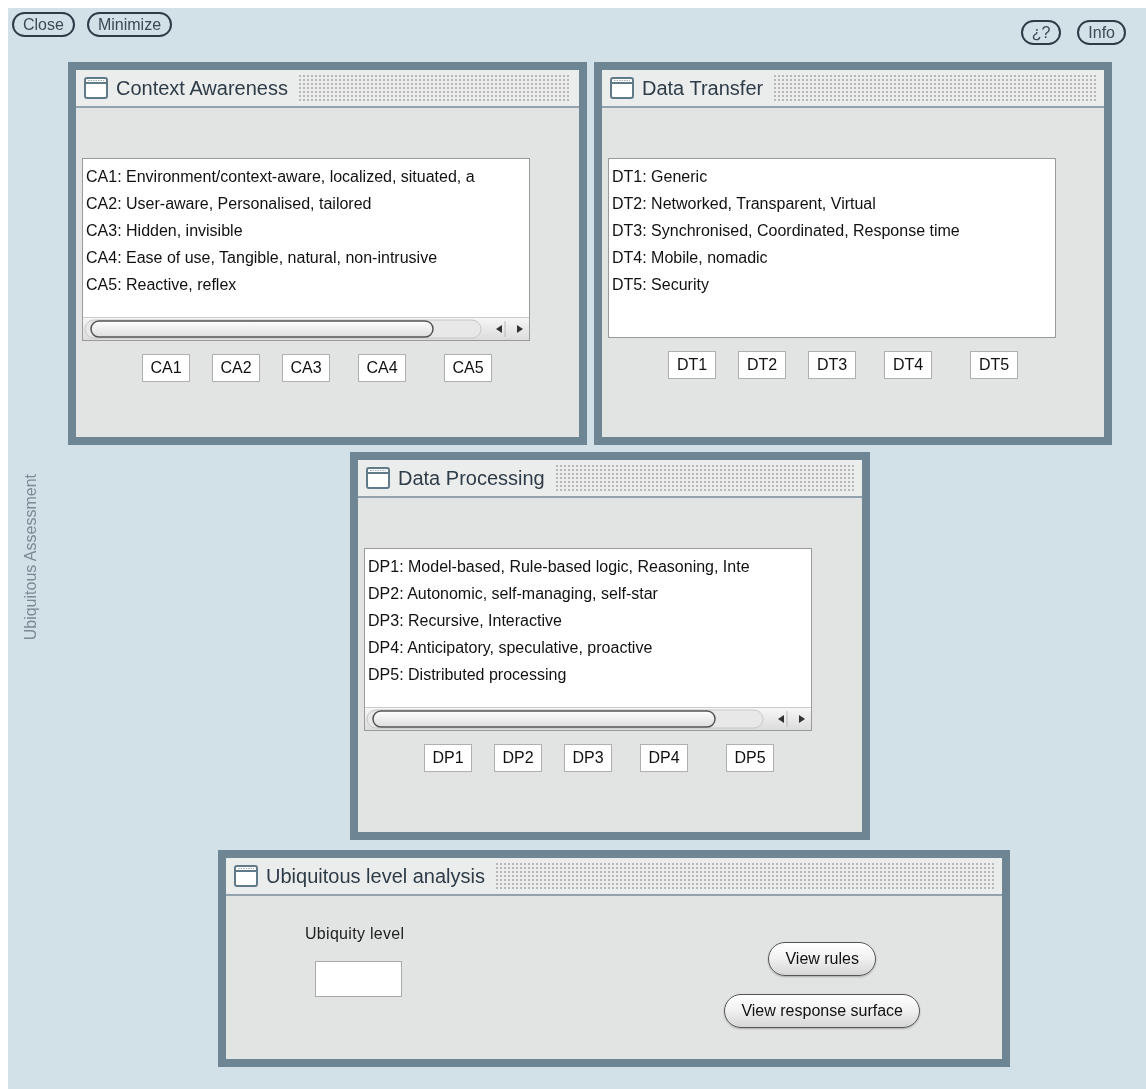 The width and height of the screenshot is (1146, 1089). What do you see at coordinates (282, 176) in the screenshot?
I see `list-item: CA1: Environment/context-aware, localized, situated, a` at bounding box center [282, 176].